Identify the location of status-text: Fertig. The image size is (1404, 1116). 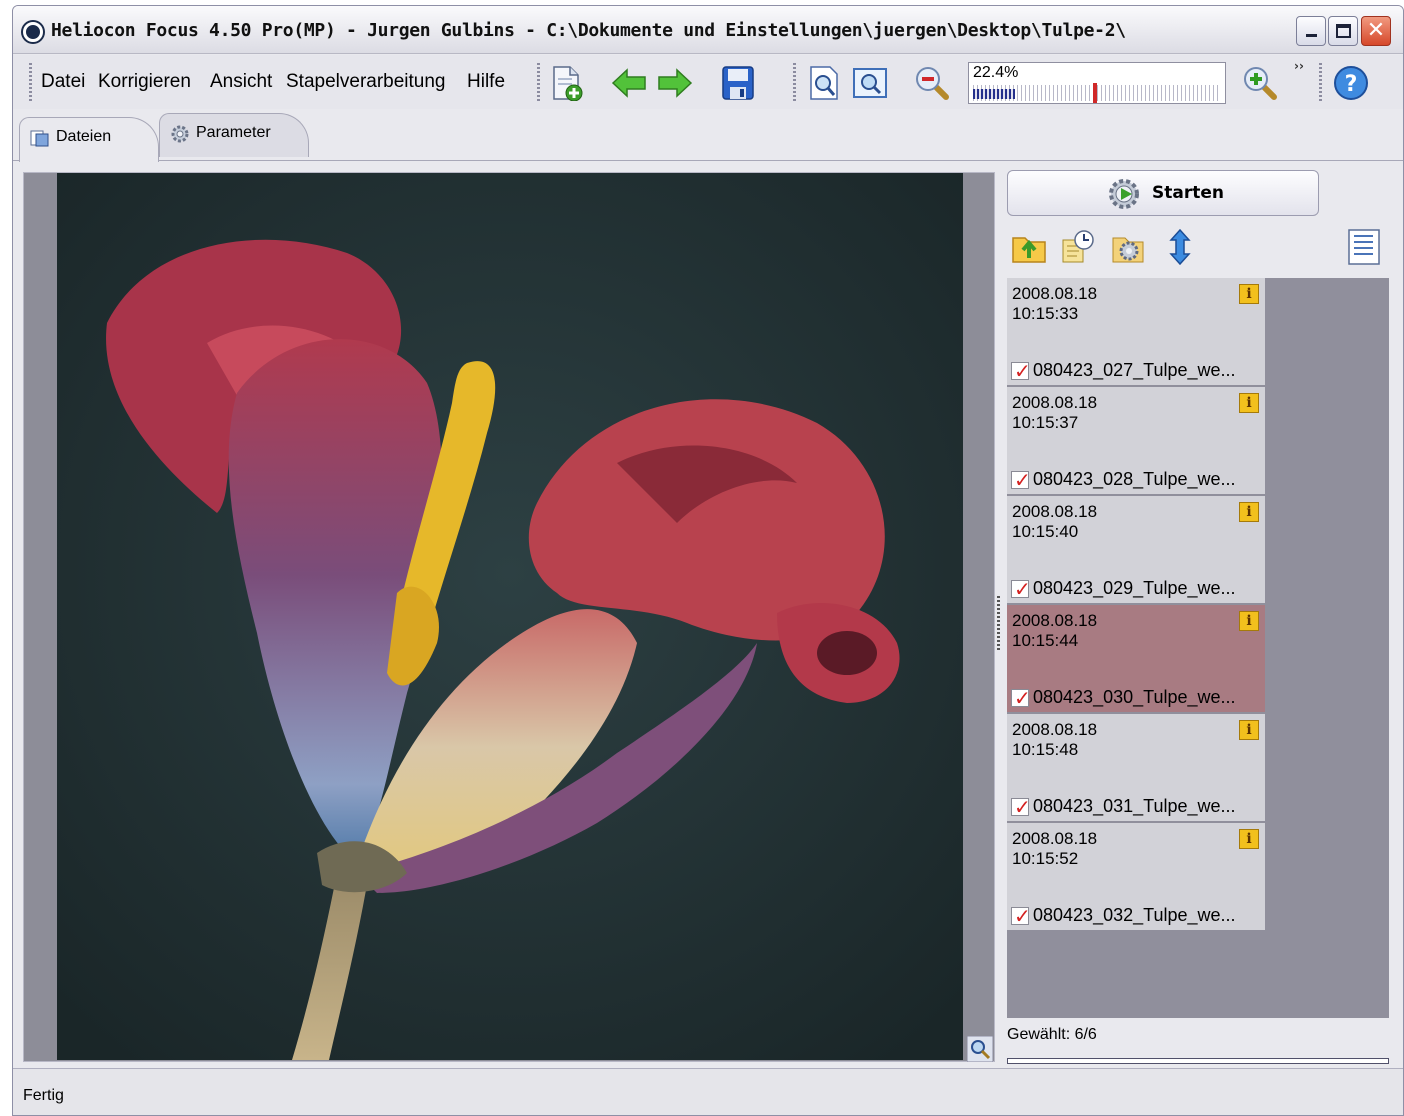
(43, 1095).